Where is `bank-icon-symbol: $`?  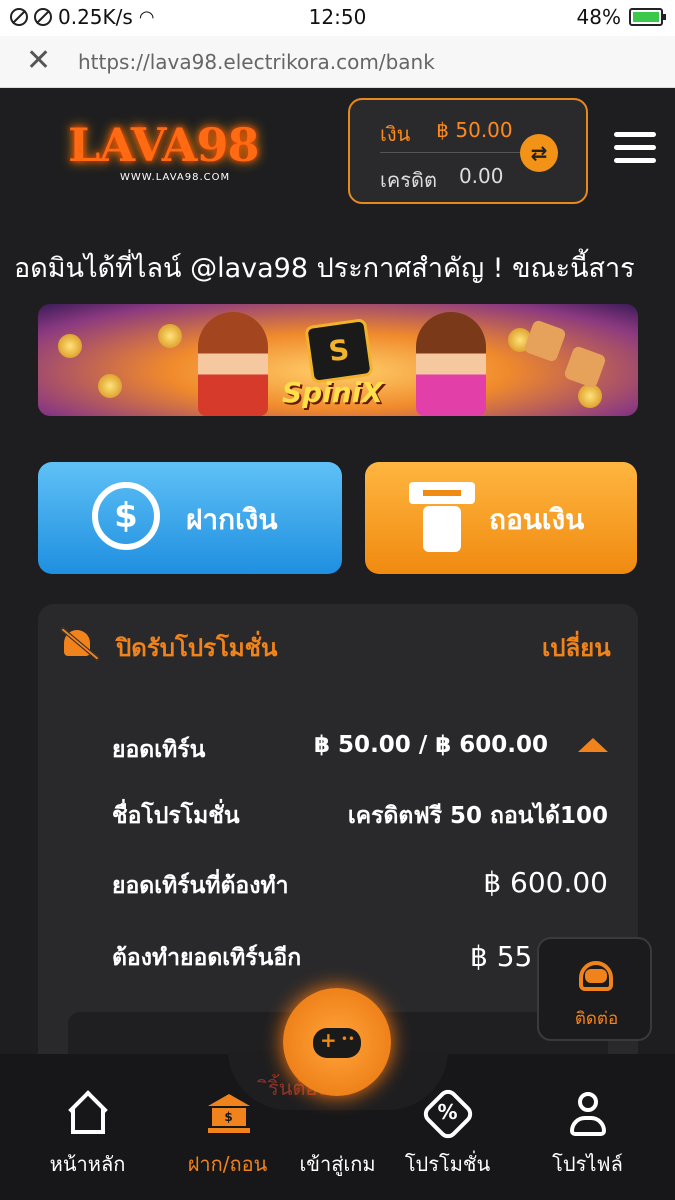 bank-icon-symbol: $ is located at coordinates (228, 1117).